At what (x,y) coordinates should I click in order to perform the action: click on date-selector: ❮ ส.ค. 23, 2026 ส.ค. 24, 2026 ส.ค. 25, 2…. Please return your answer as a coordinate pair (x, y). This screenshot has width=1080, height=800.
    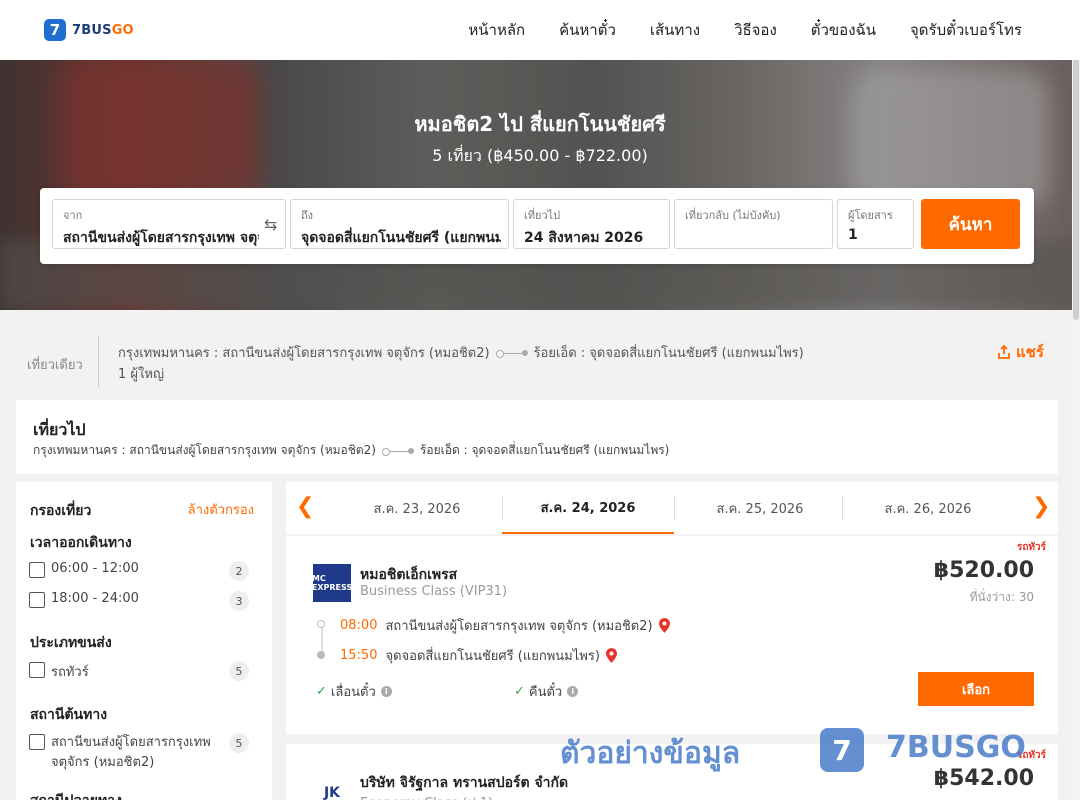
    Looking at the image, I should click on (672, 508).